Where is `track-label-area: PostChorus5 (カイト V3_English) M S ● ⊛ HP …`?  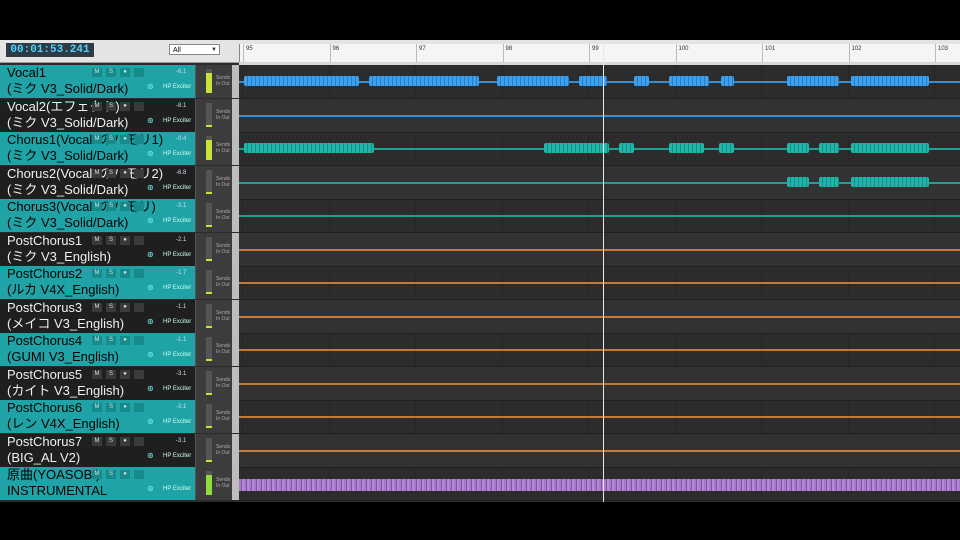 track-label-area: PostChorus5 (カイト V3_English) M S ● ⊛ HP … is located at coordinates (97, 383).